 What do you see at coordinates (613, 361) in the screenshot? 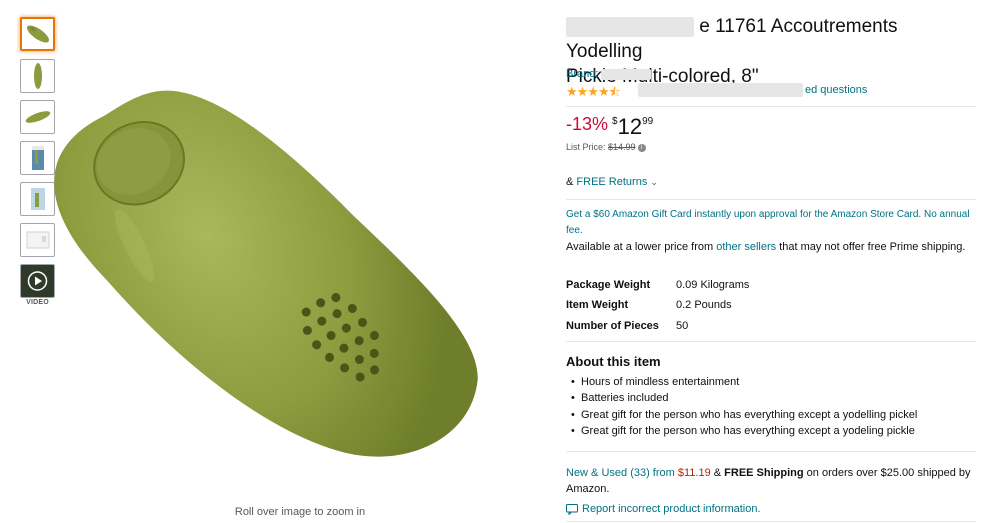
I see `about-this-item-heading: About this item` at bounding box center [613, 361].